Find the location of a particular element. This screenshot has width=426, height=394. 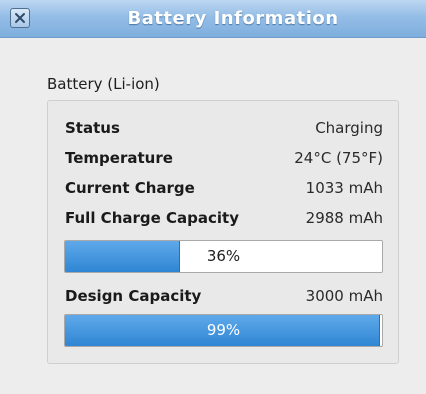

title-bar: Battery Information is located at coordinates (213, 19).